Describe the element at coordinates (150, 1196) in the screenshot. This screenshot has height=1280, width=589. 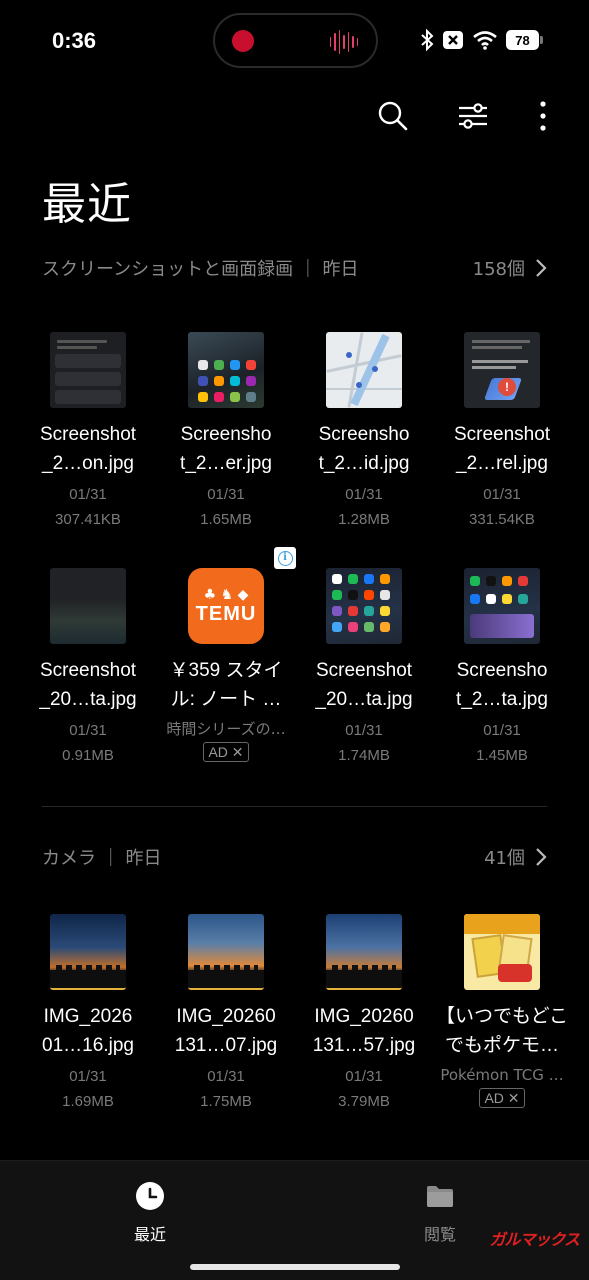
I see `clock-icon` at that location.